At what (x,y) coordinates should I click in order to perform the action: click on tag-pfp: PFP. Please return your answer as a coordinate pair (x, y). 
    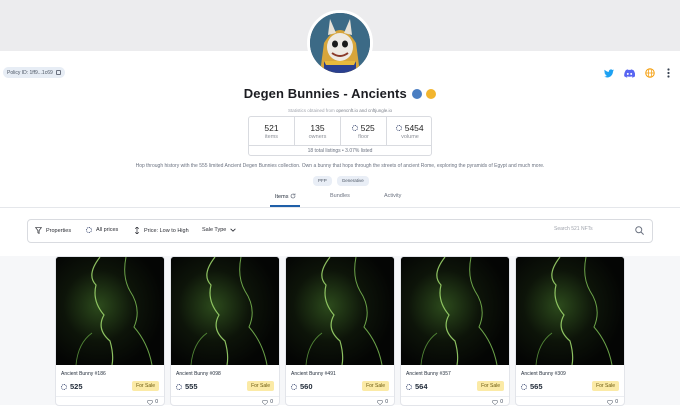
    Looking at the image, I should click on (322, 181).